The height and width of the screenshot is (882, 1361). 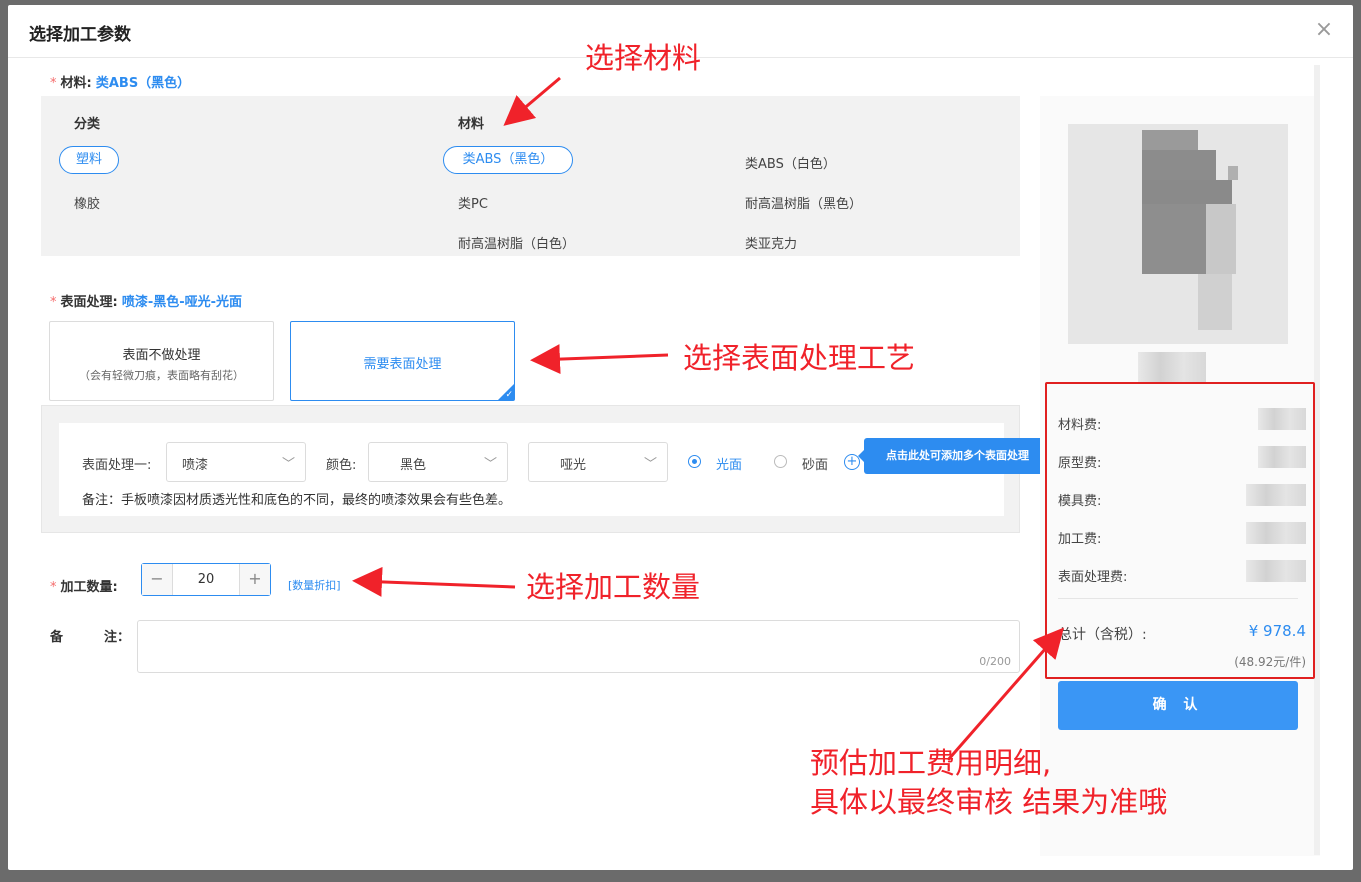 I want to click on annotation-select-quantity: 选择加工数量, so click(x=613, y=587).